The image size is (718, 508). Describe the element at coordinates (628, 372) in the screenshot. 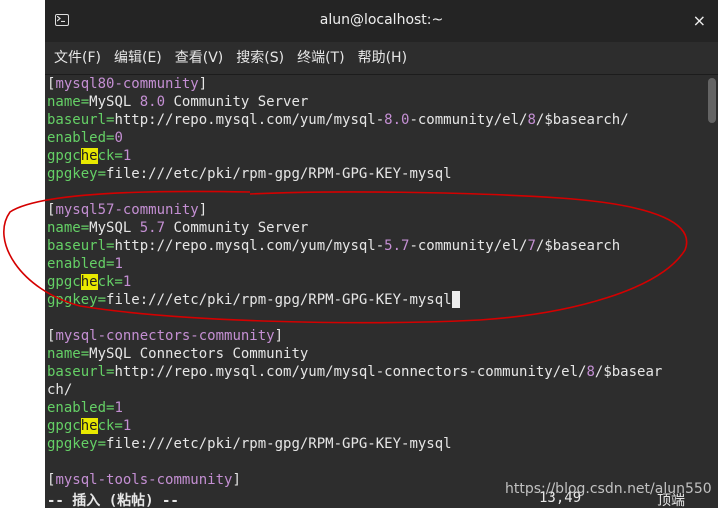

I see `text-segment: /$basear` at that location.